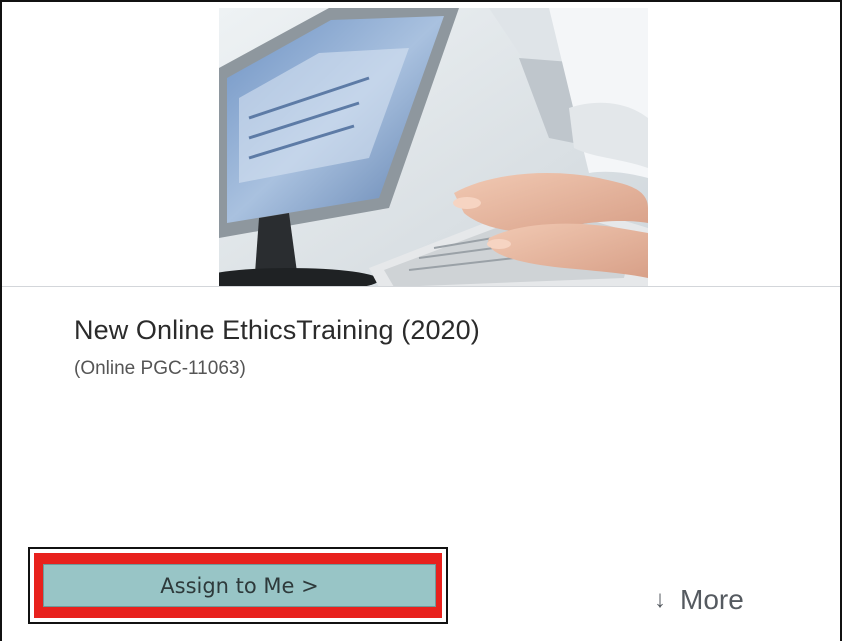  Describe the element at coordinates (160, 368) in the screenshot. I see `course-code: (Online PGC-11063)` at that location.